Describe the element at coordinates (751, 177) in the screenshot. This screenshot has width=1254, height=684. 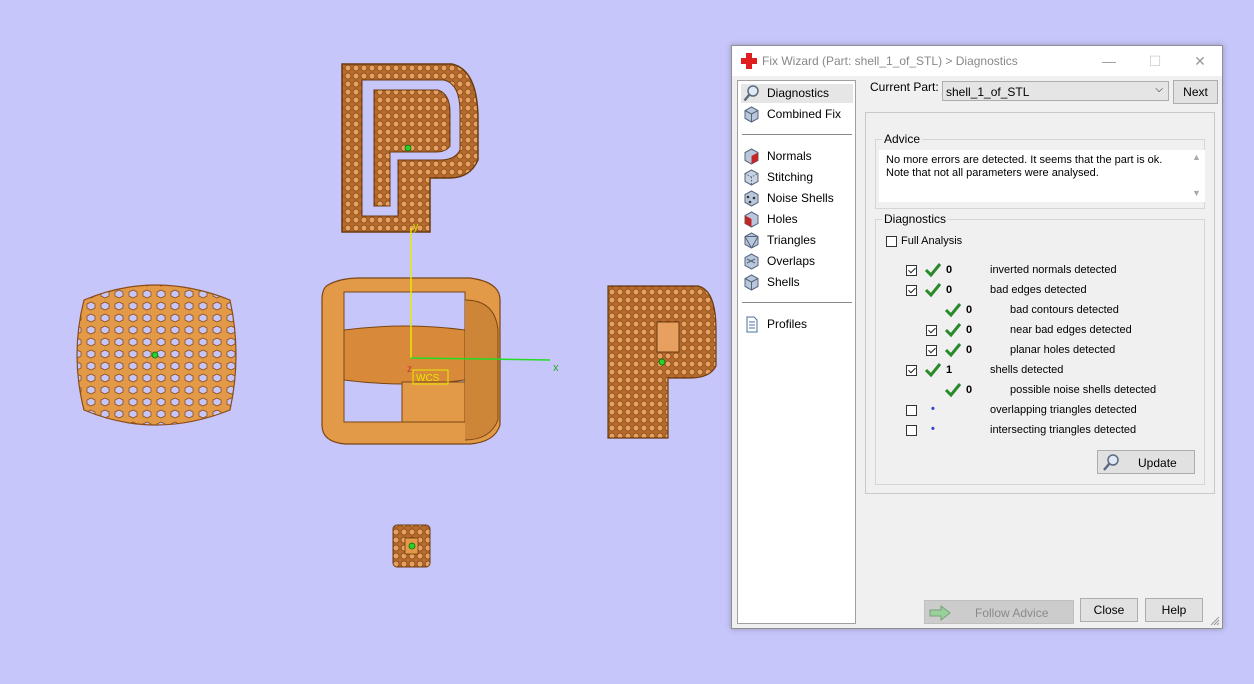
I see `stitching-cube-icon` at that location.